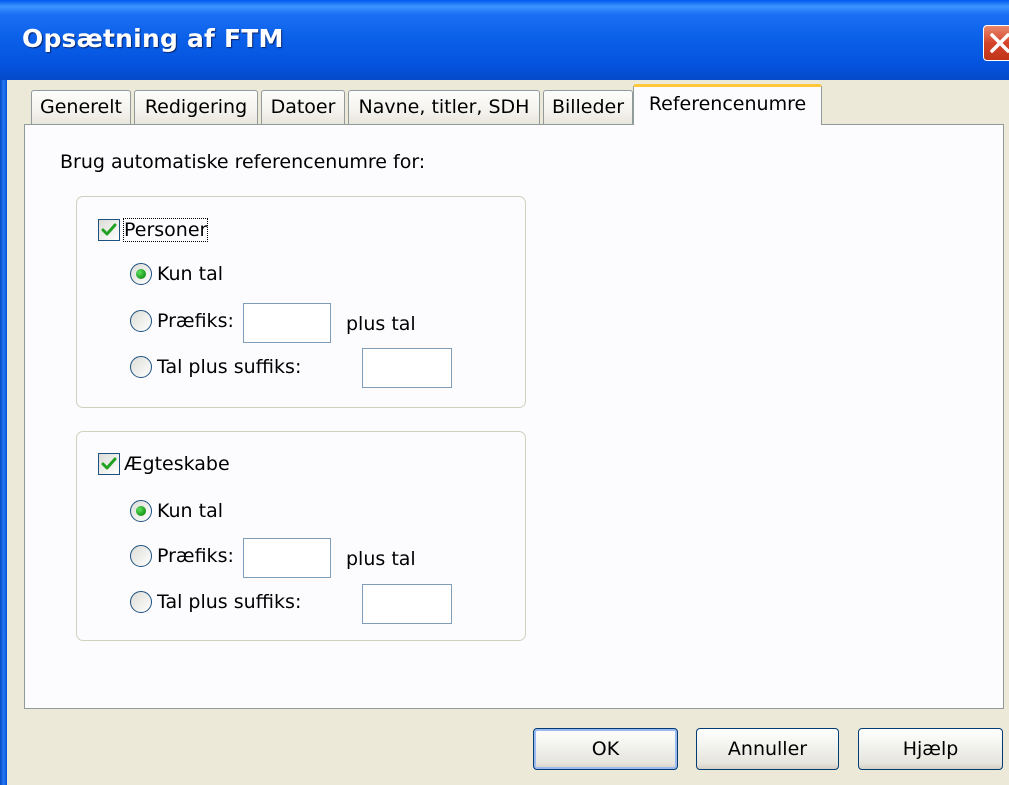  I want to click on tab-label: Referencenumre, so click(727, 104).